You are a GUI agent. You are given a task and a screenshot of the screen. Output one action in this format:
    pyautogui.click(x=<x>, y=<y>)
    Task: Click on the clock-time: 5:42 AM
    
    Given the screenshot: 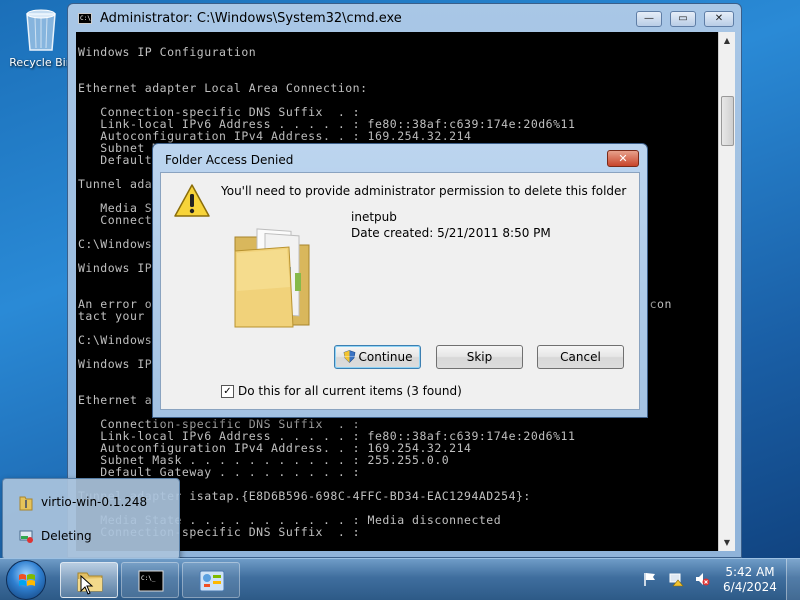 What is the action you would take?
    pyautogui.click(x=750, y=572)
    